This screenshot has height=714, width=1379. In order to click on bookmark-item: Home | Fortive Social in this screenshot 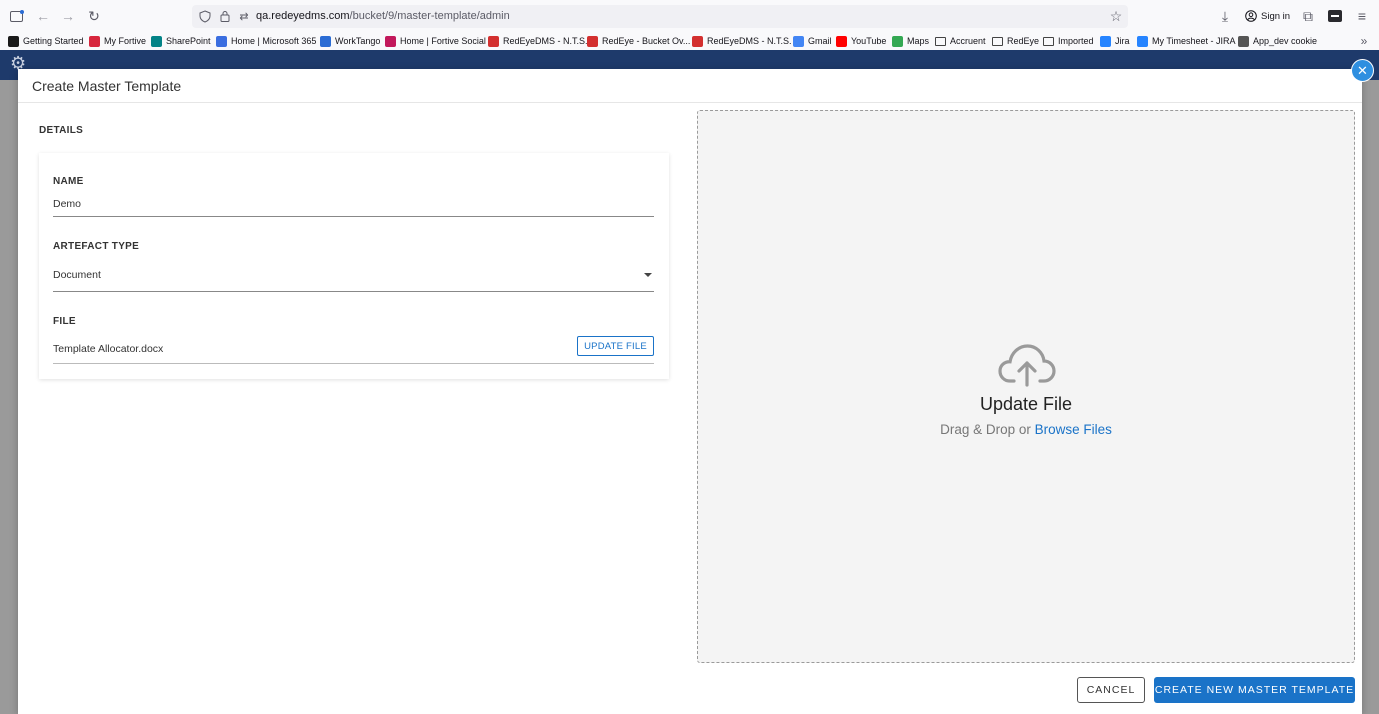, I will do `click(435, 41)`.